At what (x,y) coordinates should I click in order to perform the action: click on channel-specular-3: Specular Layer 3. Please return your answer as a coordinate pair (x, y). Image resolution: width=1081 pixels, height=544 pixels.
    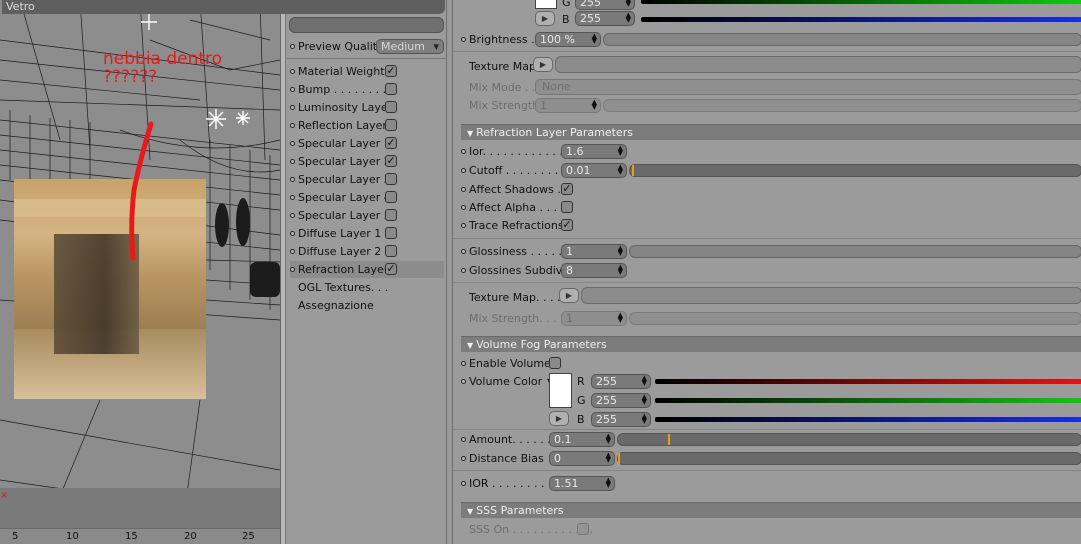
    Looking at the image, I should click on (343, 179).